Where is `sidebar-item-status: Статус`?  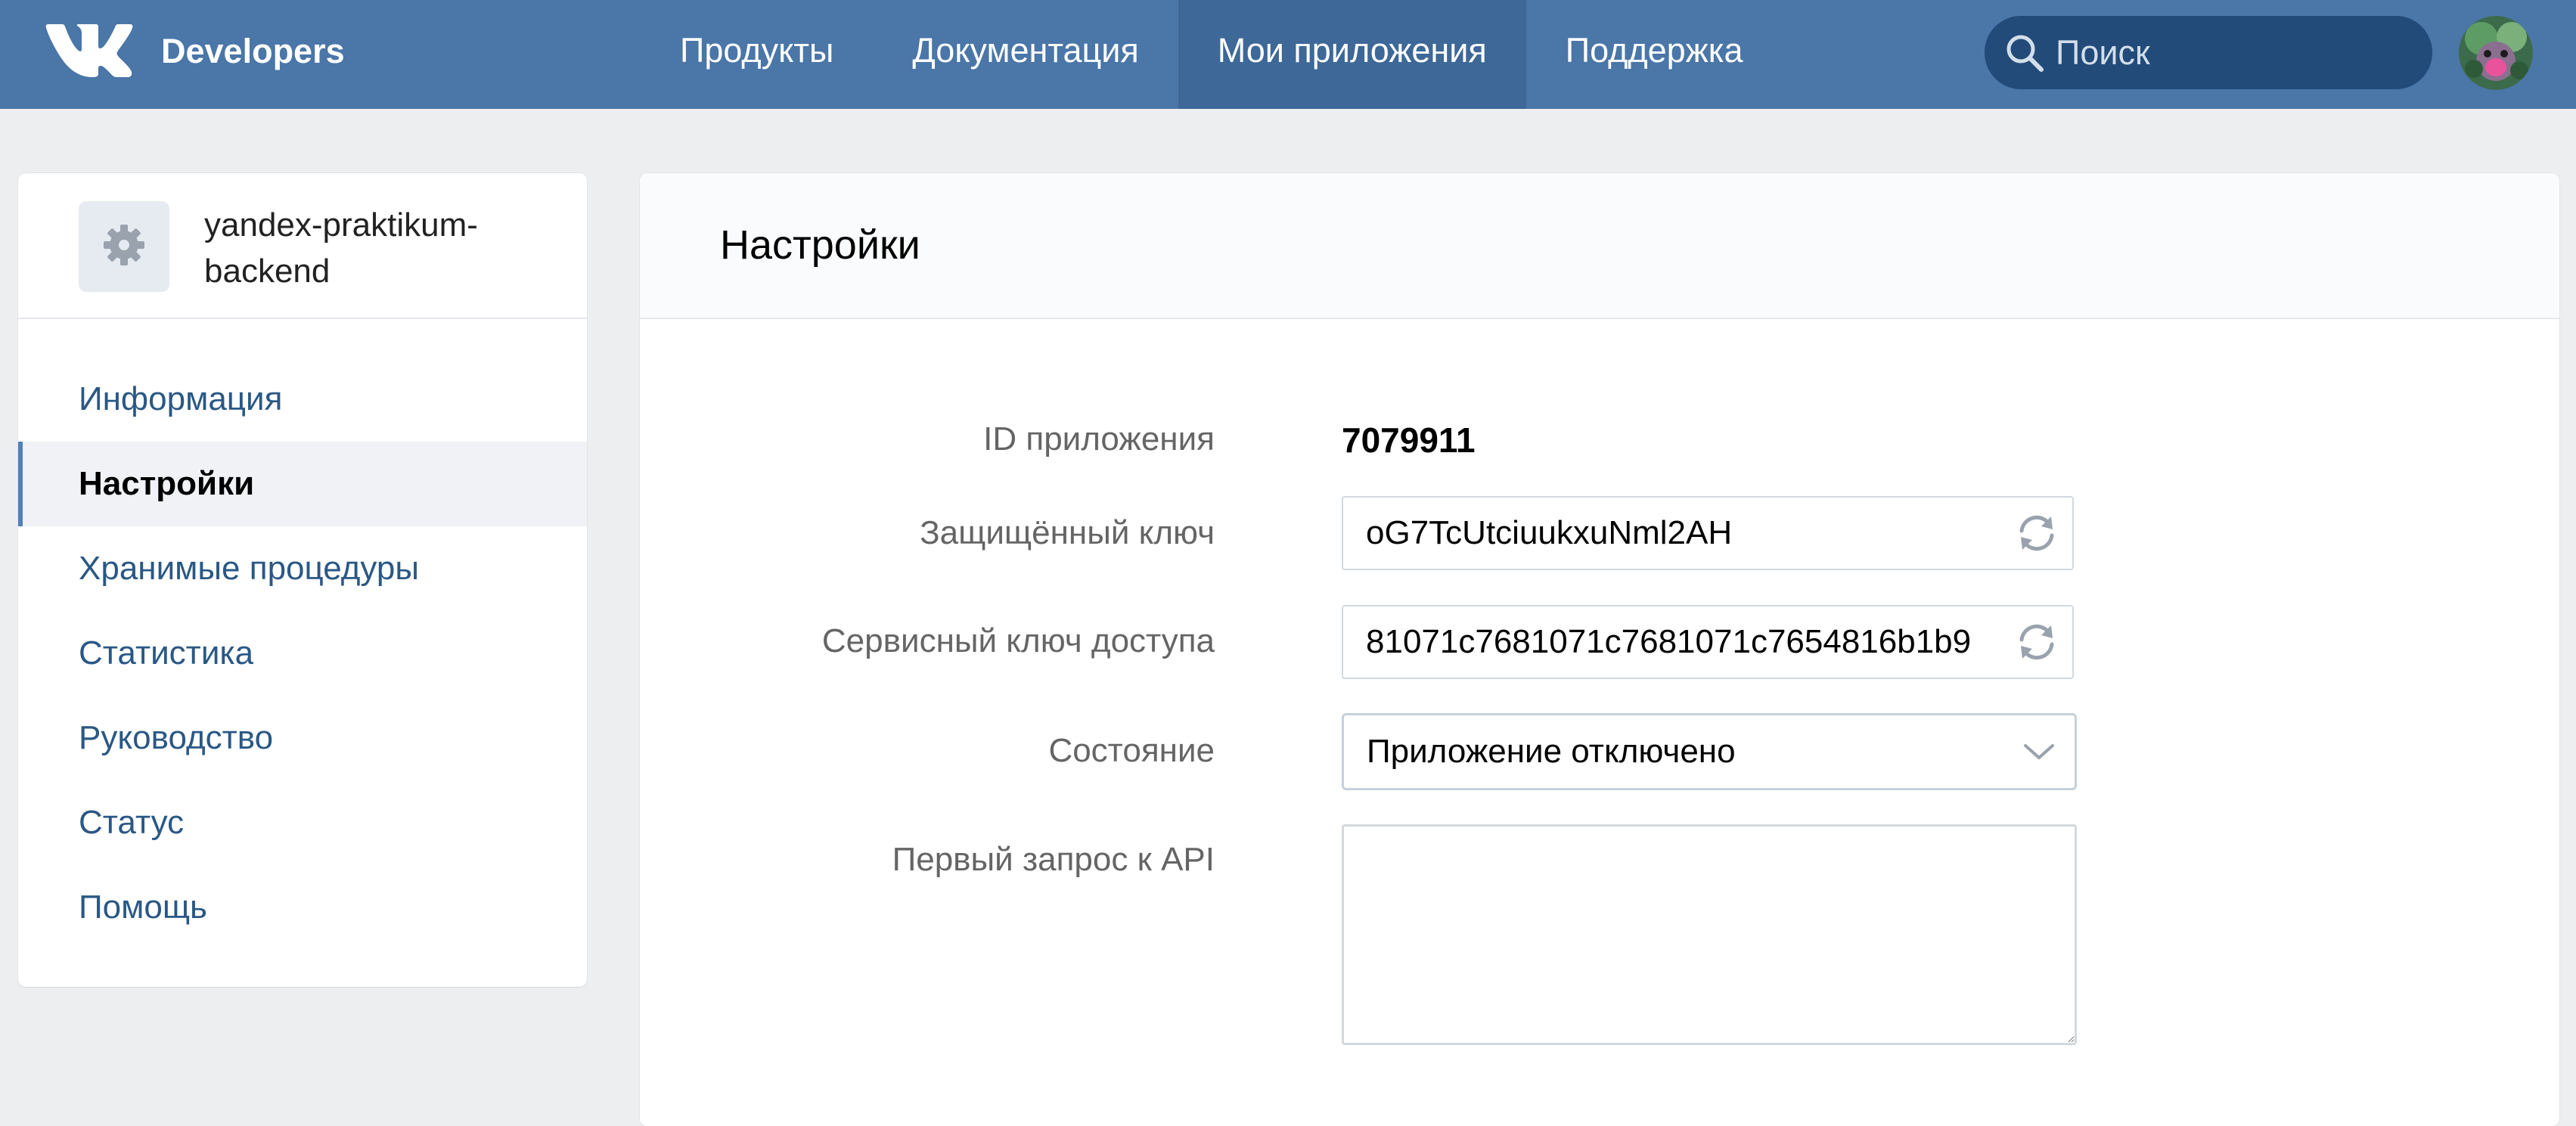 sidebar-item-status: Статус is located at coordinates (302, 822).